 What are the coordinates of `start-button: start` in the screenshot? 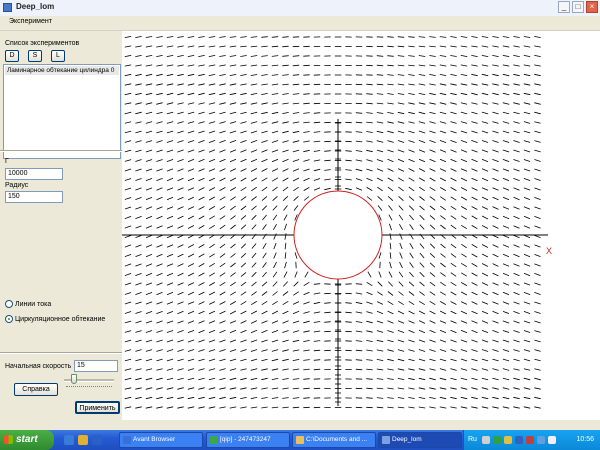 It's located at (27, 440).